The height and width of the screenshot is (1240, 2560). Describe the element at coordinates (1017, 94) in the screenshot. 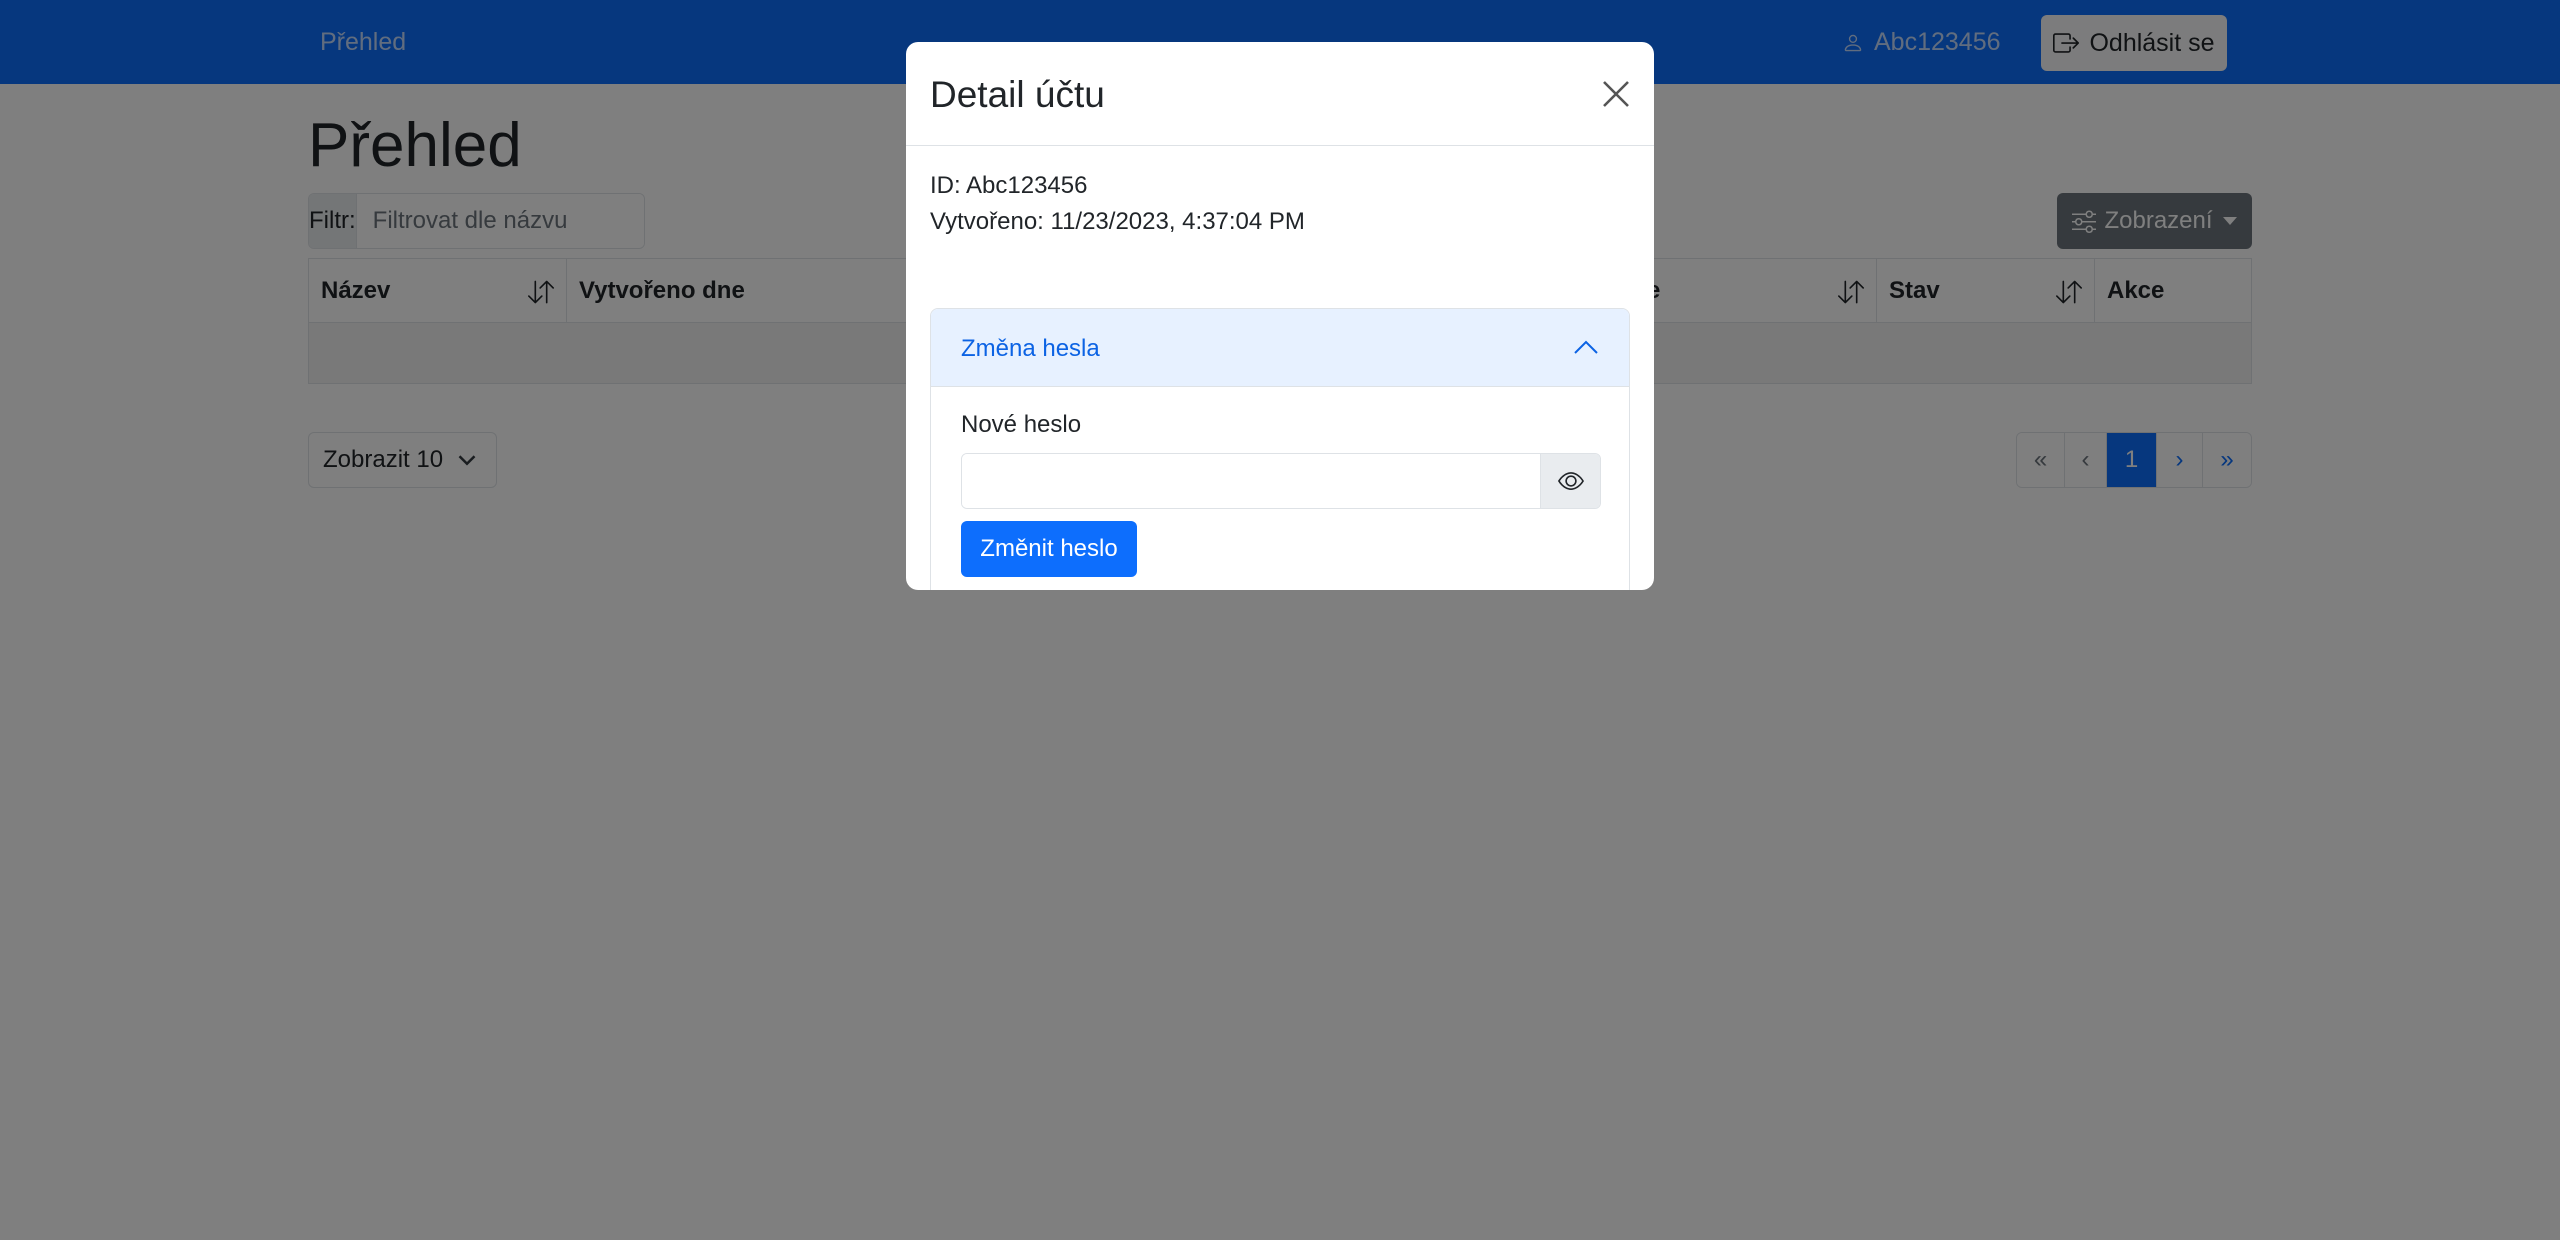

I see `modal-title: Detail účtu` at that location.